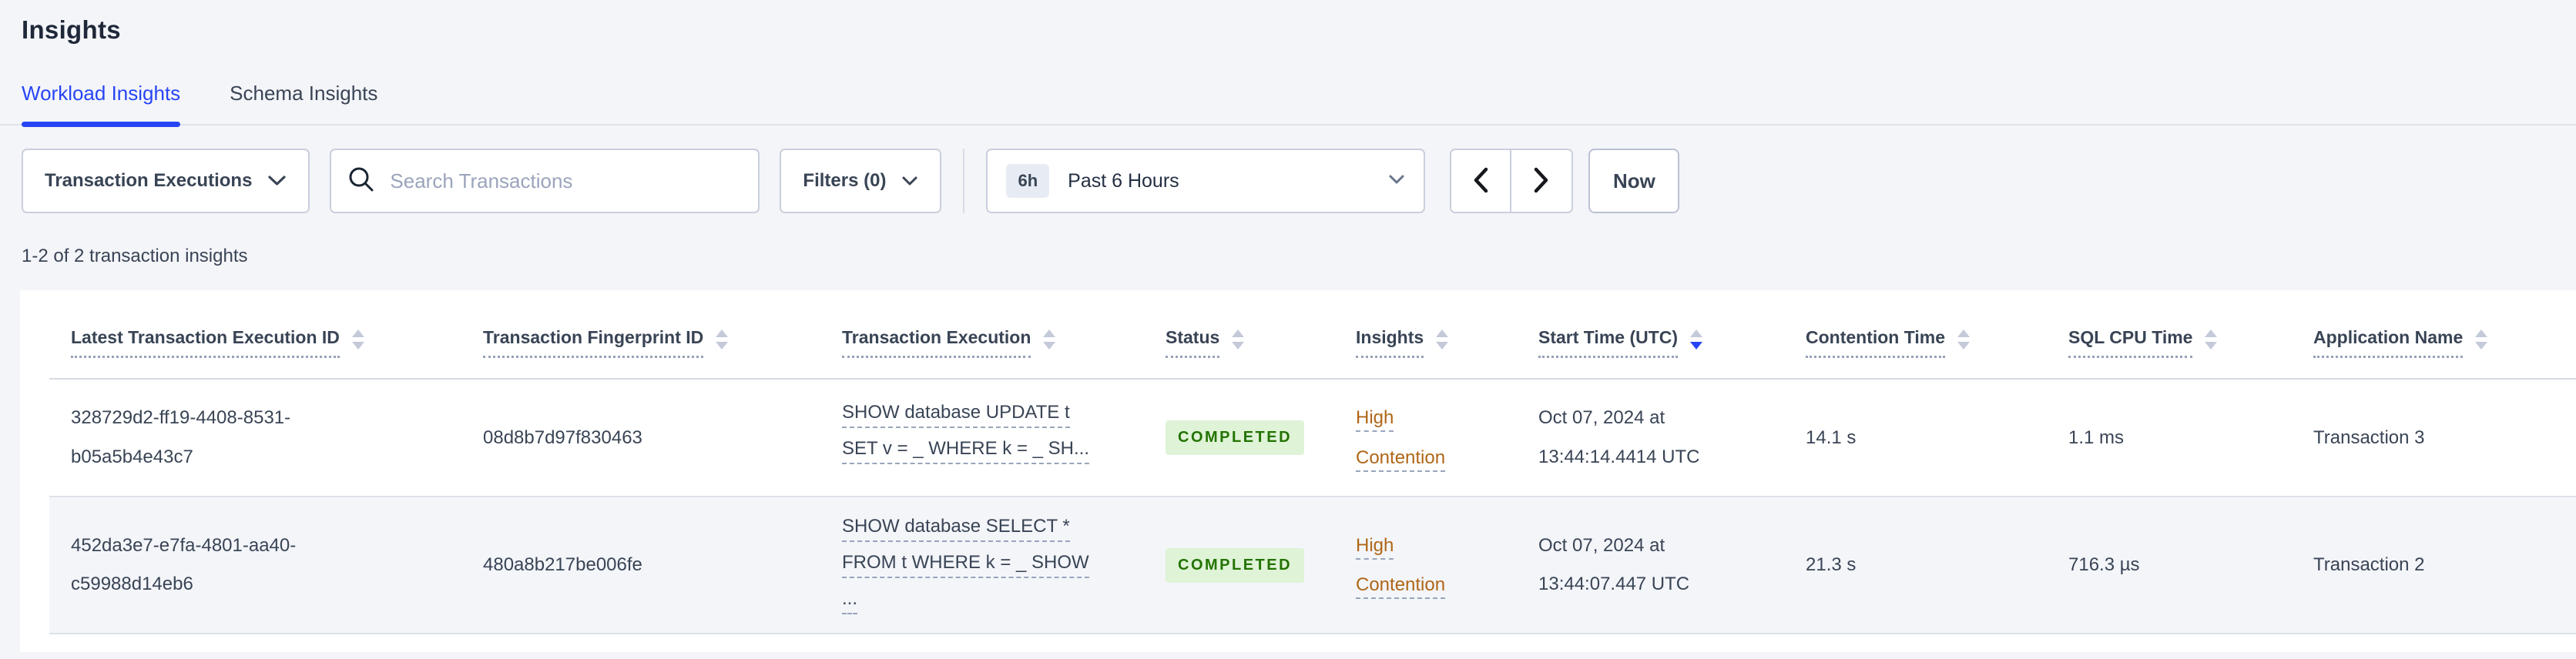  Describe the element at coordinates (101, 93) in the screenshot. I see `tab-workload-insights-label: Workload Insights` at that location.